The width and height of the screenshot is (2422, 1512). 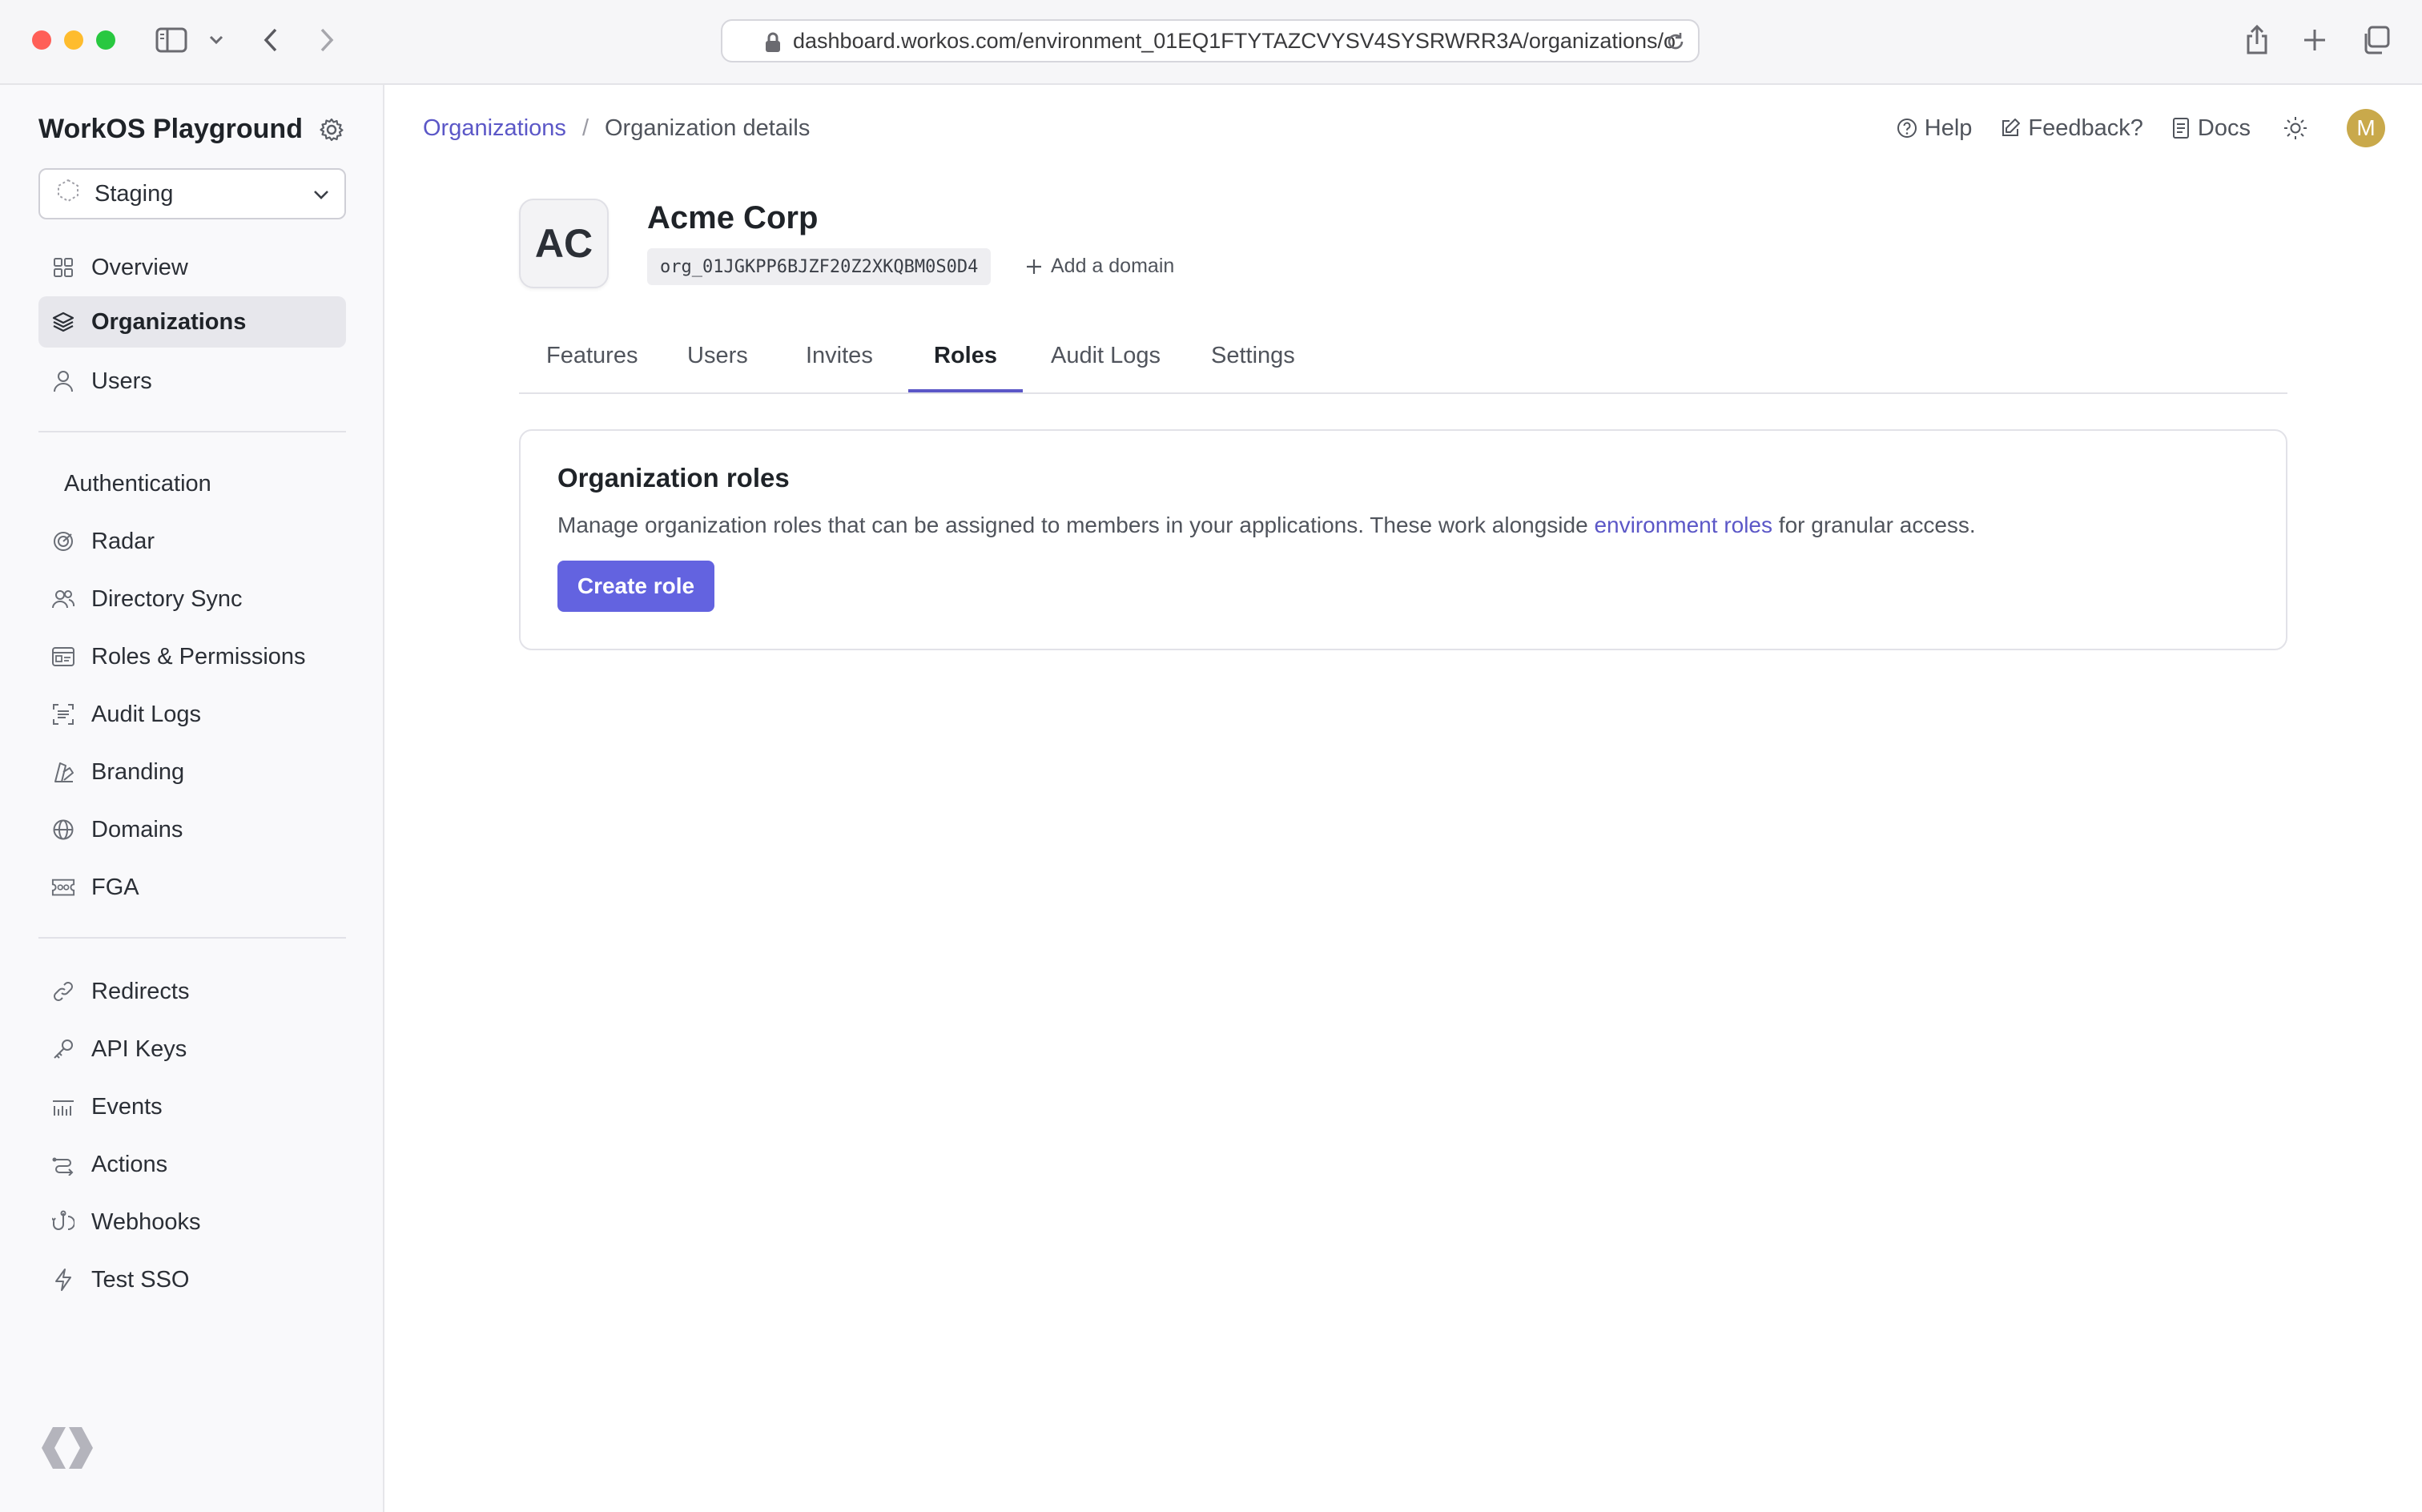 I want to click on radar-icon, so click(x=63, y=541).